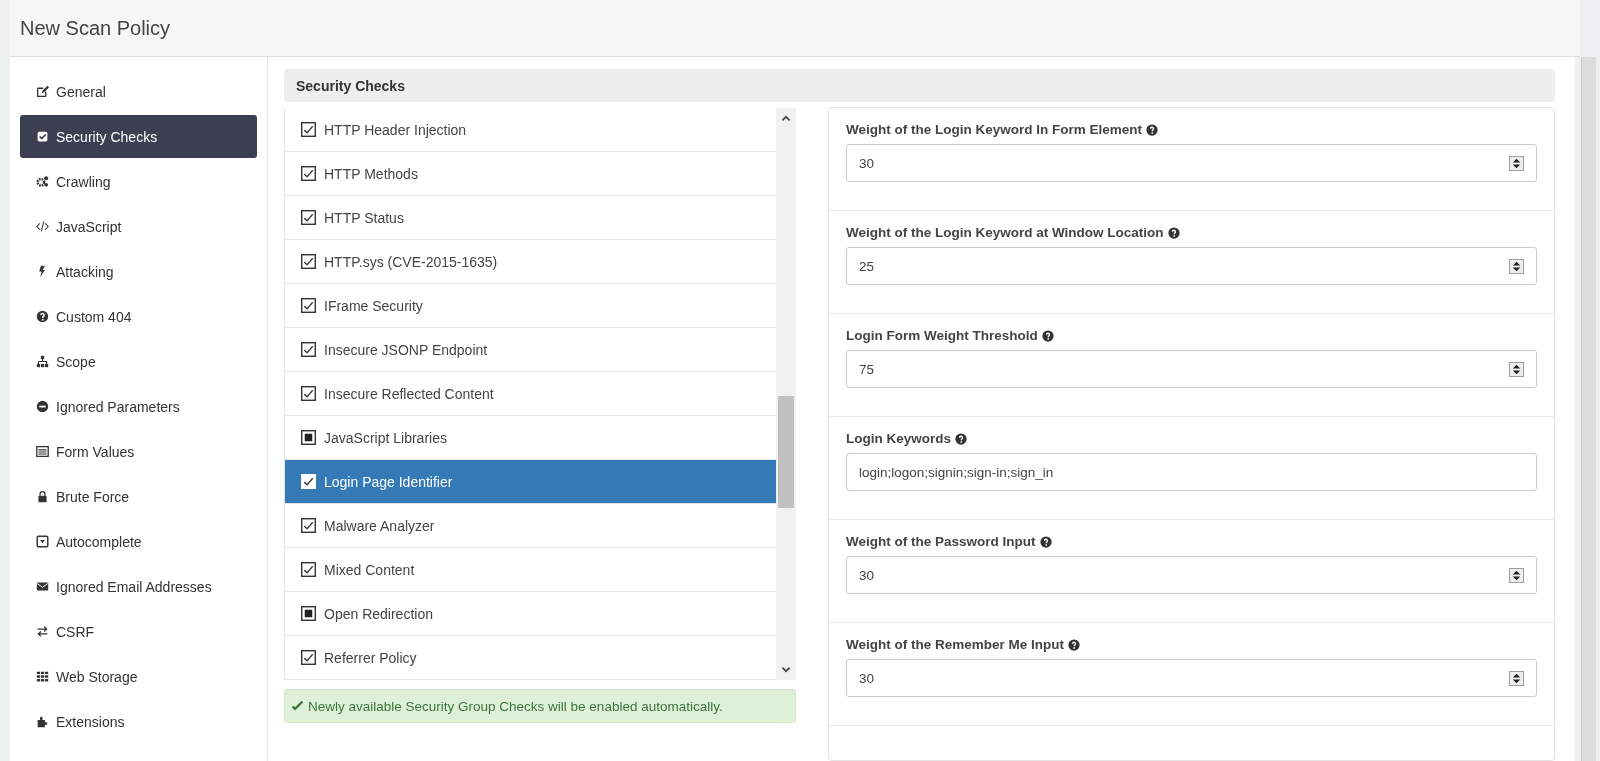  What do you see at coordinates (530, 614) in the screenshot?
I see `check-row: Open Redirection` at bounding box center [530, 614].